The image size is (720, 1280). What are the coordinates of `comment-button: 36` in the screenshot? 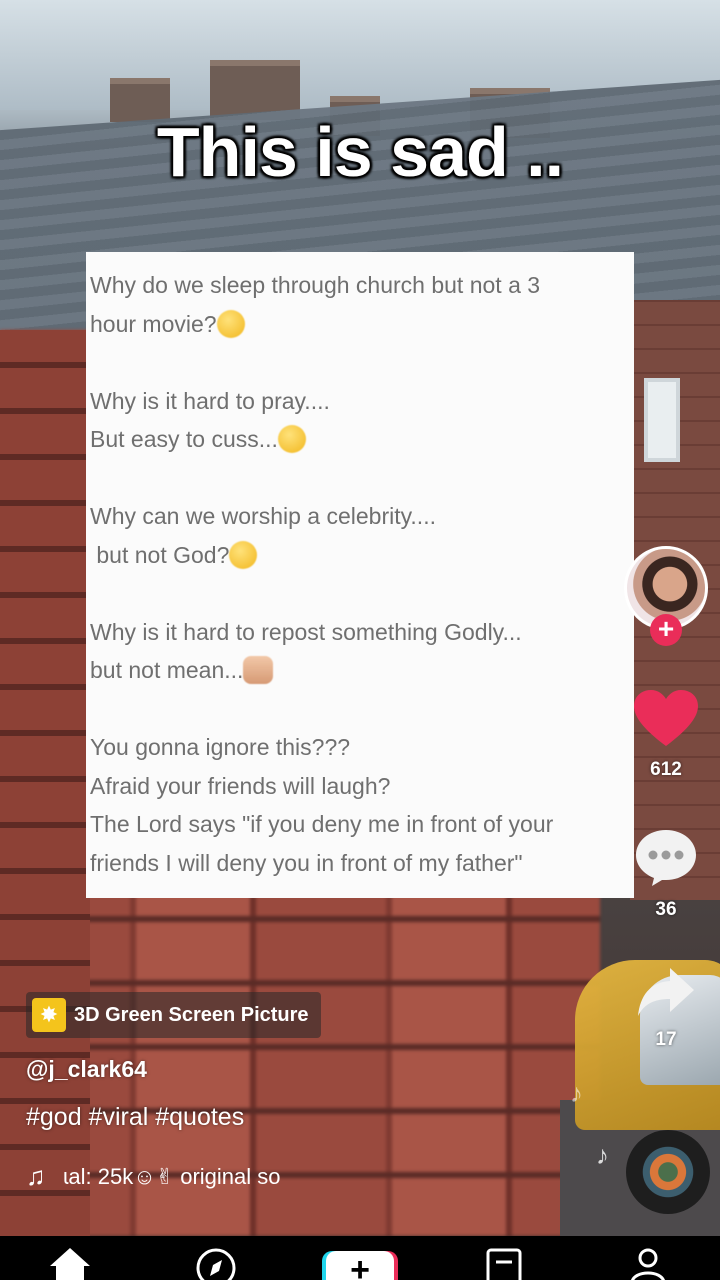 It's located at (666, 874).